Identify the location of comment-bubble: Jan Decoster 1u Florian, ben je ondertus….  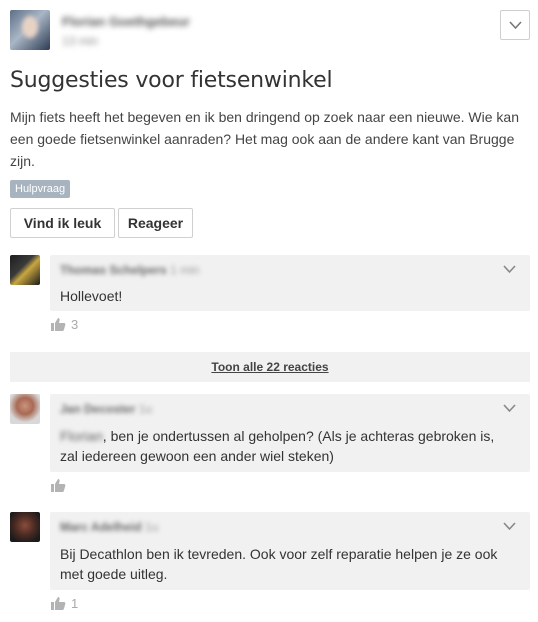
(290, 433).